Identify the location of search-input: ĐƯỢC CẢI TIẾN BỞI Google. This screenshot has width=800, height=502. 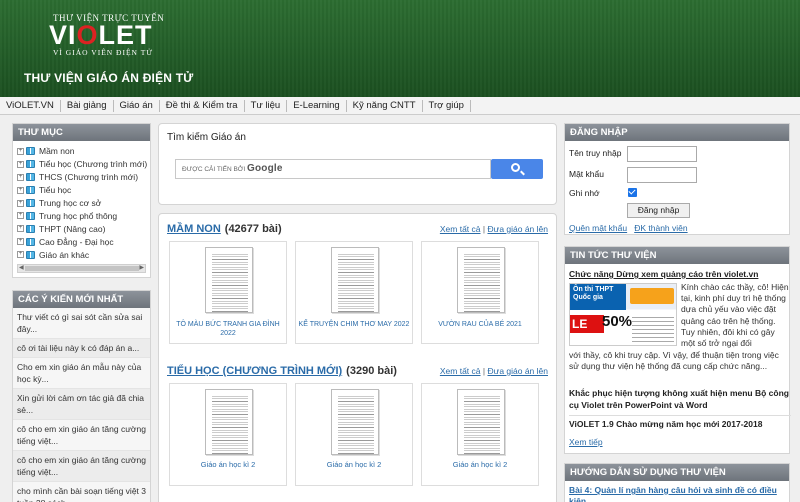
(333, 169).